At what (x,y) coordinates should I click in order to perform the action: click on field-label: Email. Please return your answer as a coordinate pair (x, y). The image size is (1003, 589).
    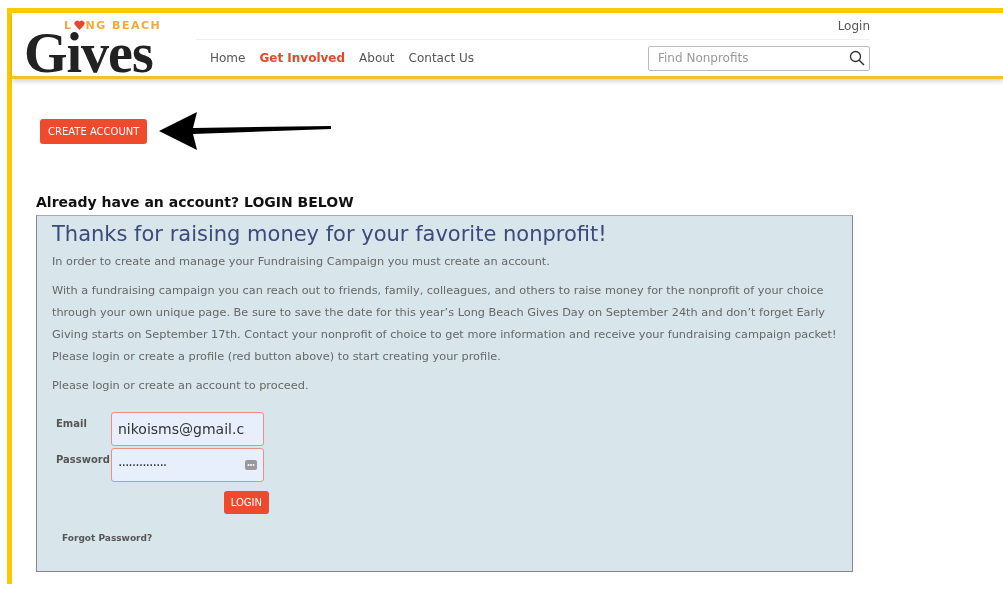
    Looking at the image, I should click on (72, 424).